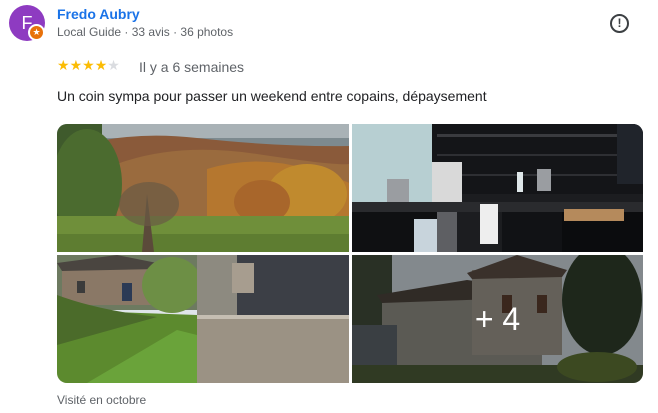 The image size is (658, 413). What do you see at coordinates (619, 23) in the screenshot?
I see `report-icon: !` at bounding box center [619, 23].